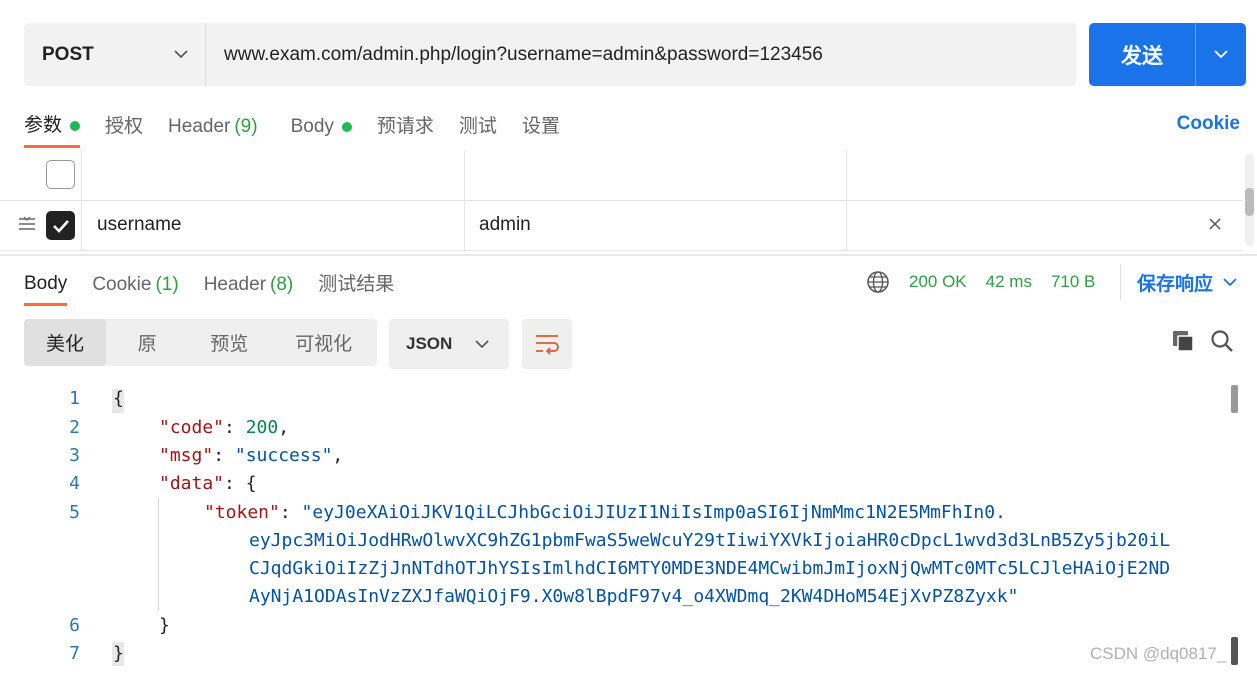 Image resolution: width=1257 pixels, height=675 pixels. Describe the element at coordinates (192, 483) in the screenshot. I see `json-key: "data"` at that location.